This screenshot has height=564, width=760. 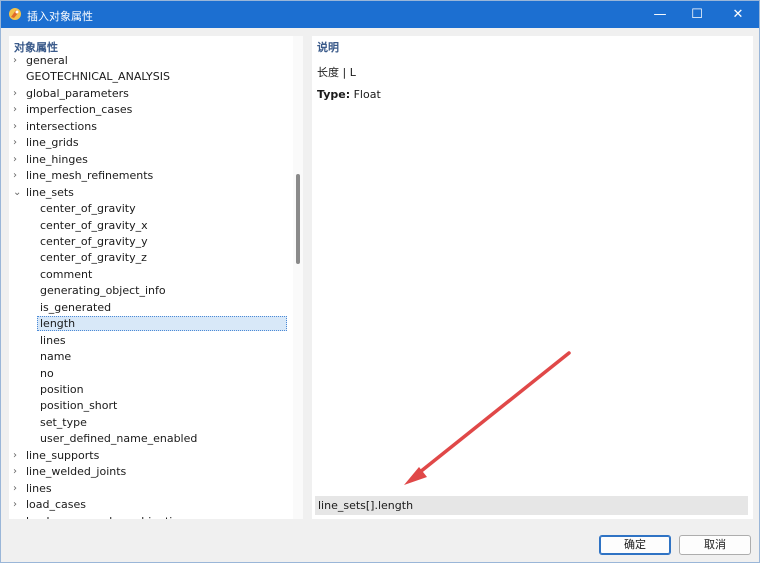 I want to click on minimize-icon: —, so click(x=660, y=14).